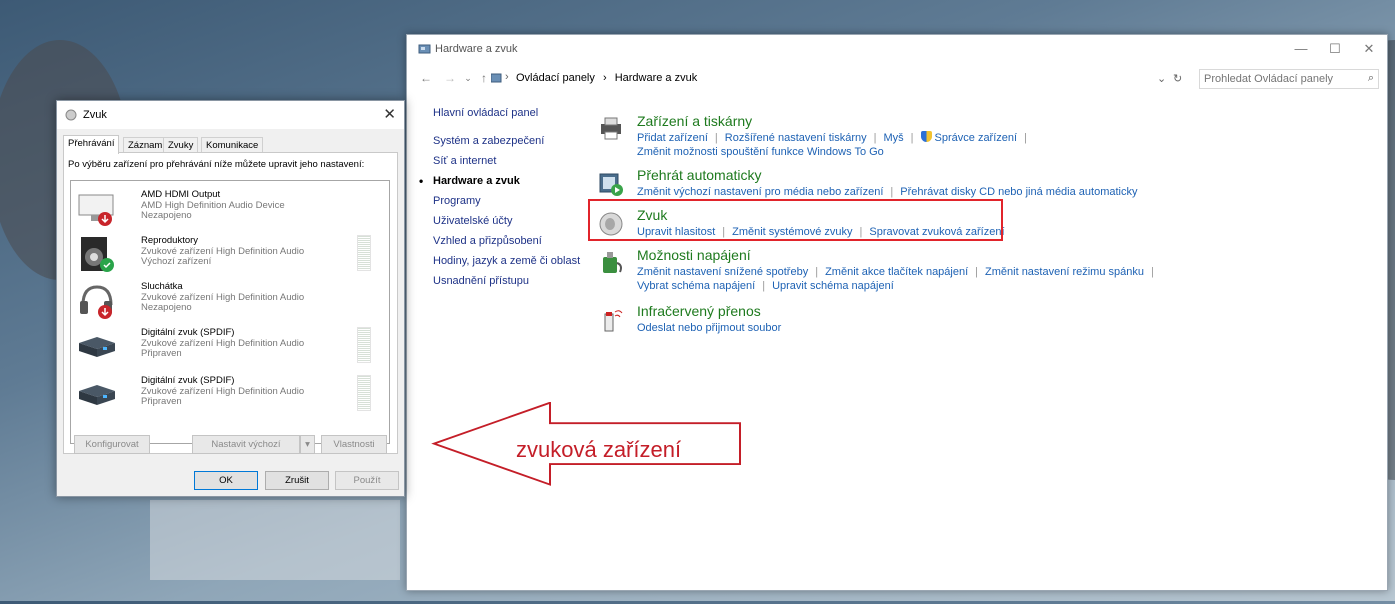 This screenshot has height=604, width=1395. Describe the element at coordinates (513, 285) in the screenshot. I see `nav-item-accessibility: Usnadnění přístupu` at that location.